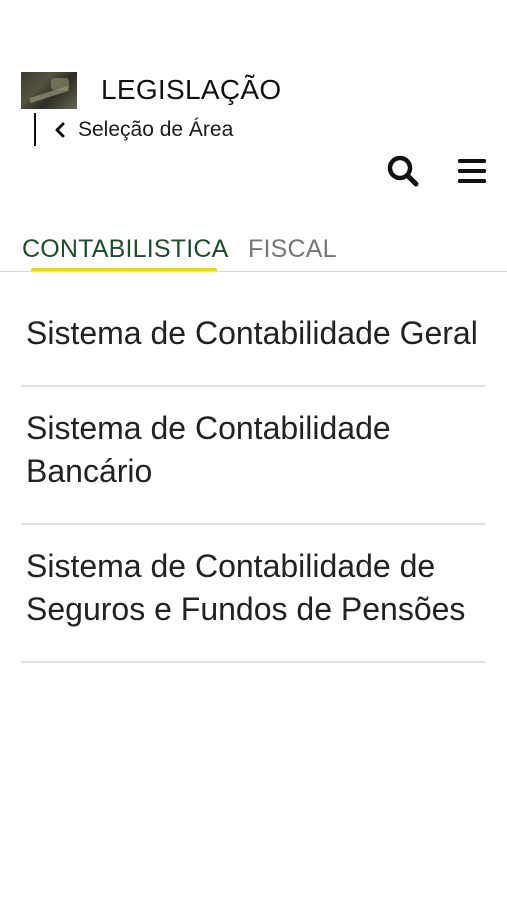 This screenshot has height=900, width=507. Describe the element at coordinates (191, 89) in the screenshot. I see `page-title: LEGISLAÇÃO` at that location.